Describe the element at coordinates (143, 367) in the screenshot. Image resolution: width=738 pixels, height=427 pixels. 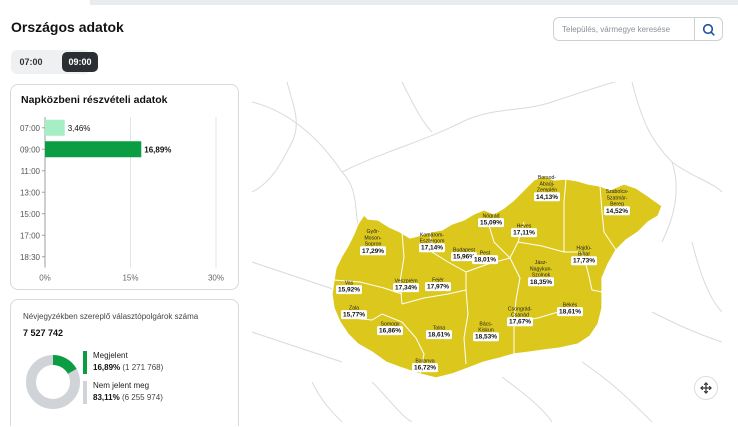
I see `legend-appeared-count: (1 271 768)` at that location.